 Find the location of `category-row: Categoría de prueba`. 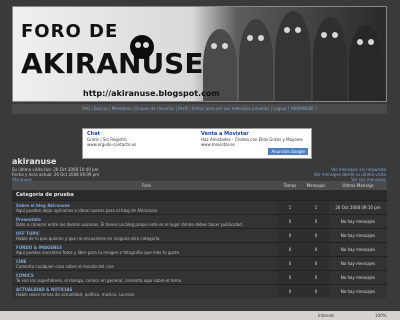

category-row: Categoría de prueba is located at coordinates (199, 195).